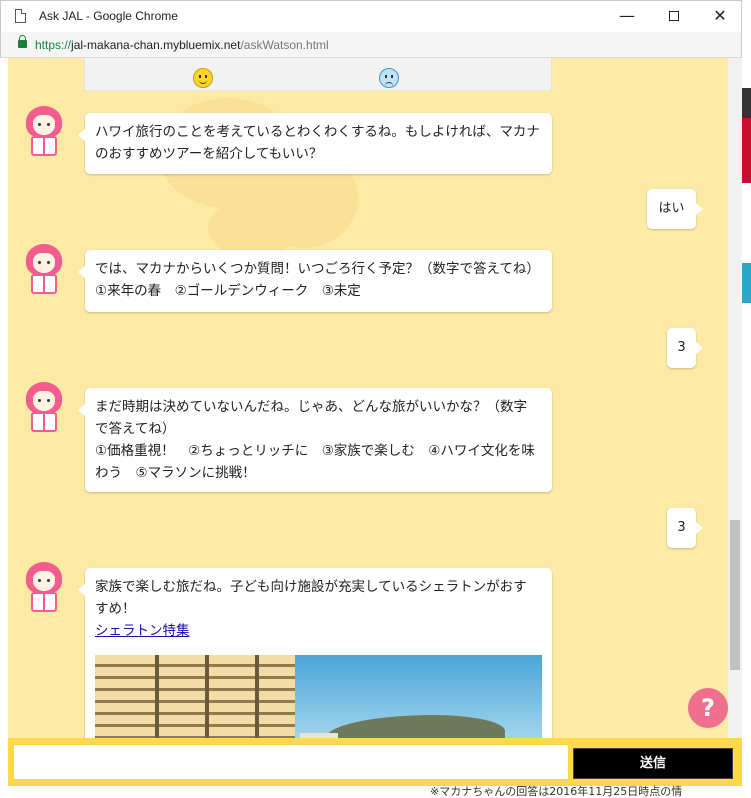 The width and height of the screenshot is (751, 798). Describe the element at coordinates (720, 16) in the screenshot. I see `close-button: ✕` at that location.